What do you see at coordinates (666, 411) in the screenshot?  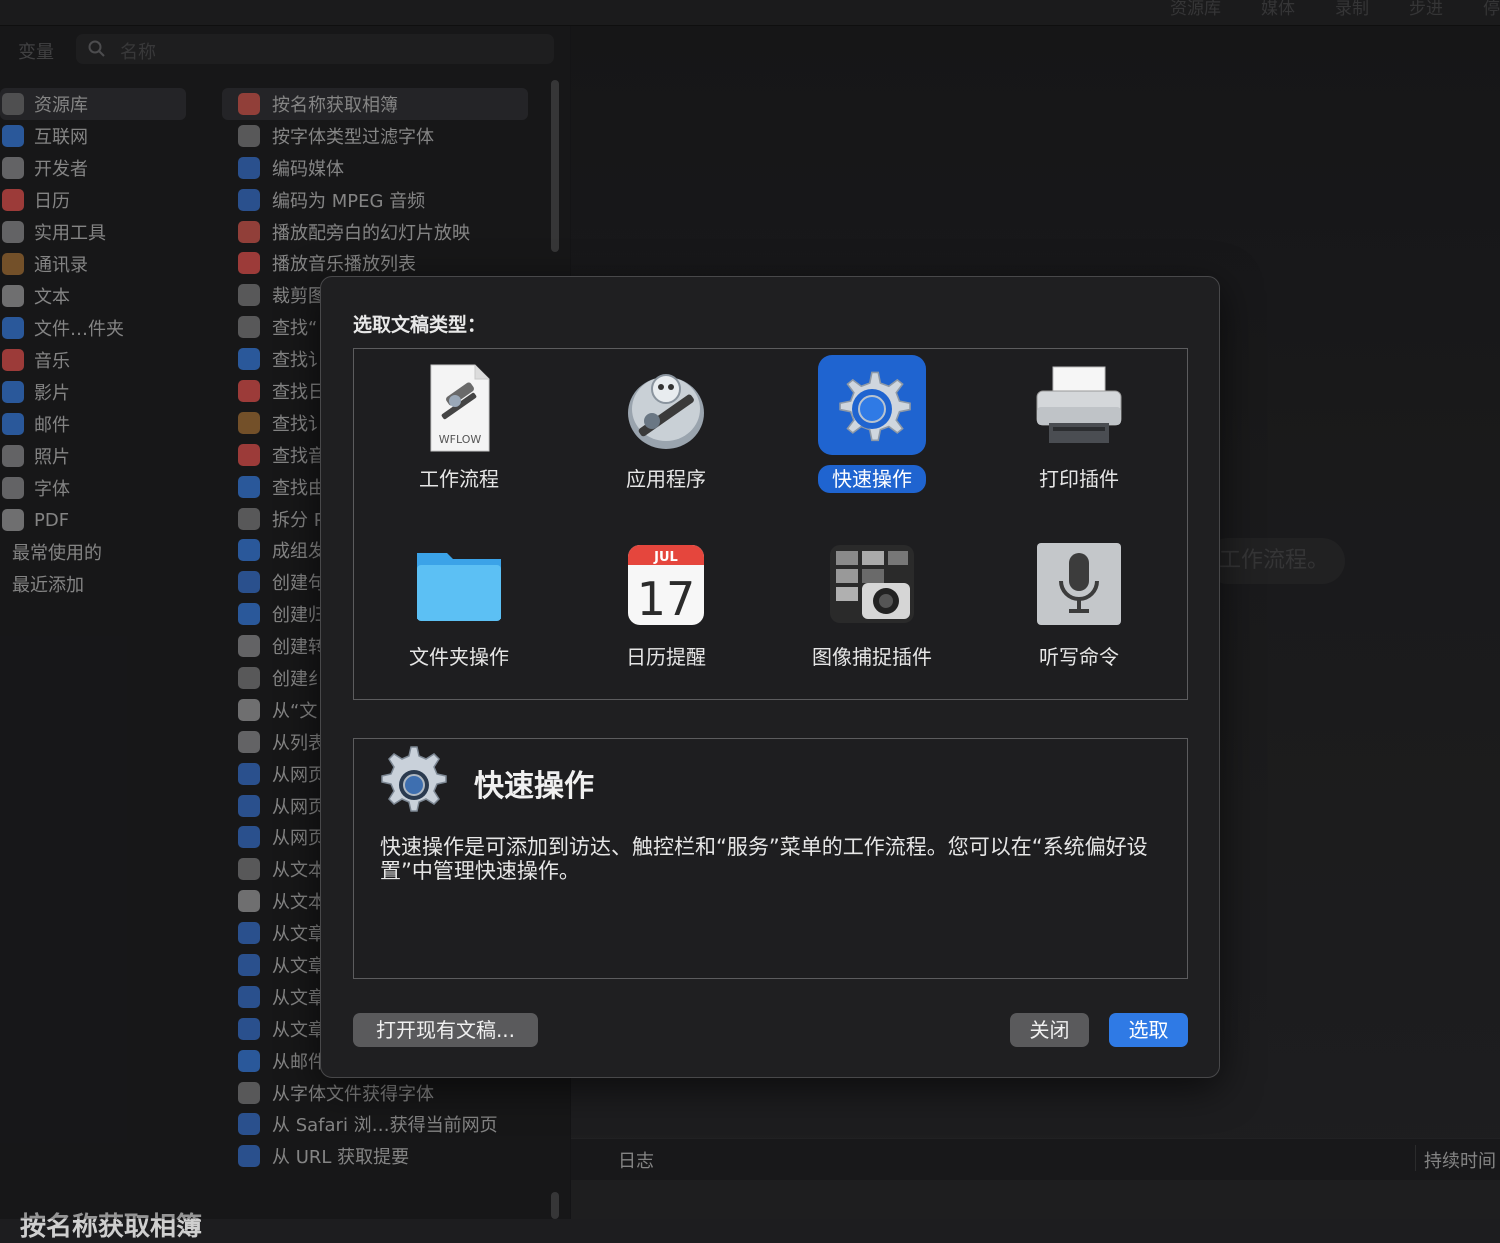 I see `automator-icon` at bounding box center [666, 411].